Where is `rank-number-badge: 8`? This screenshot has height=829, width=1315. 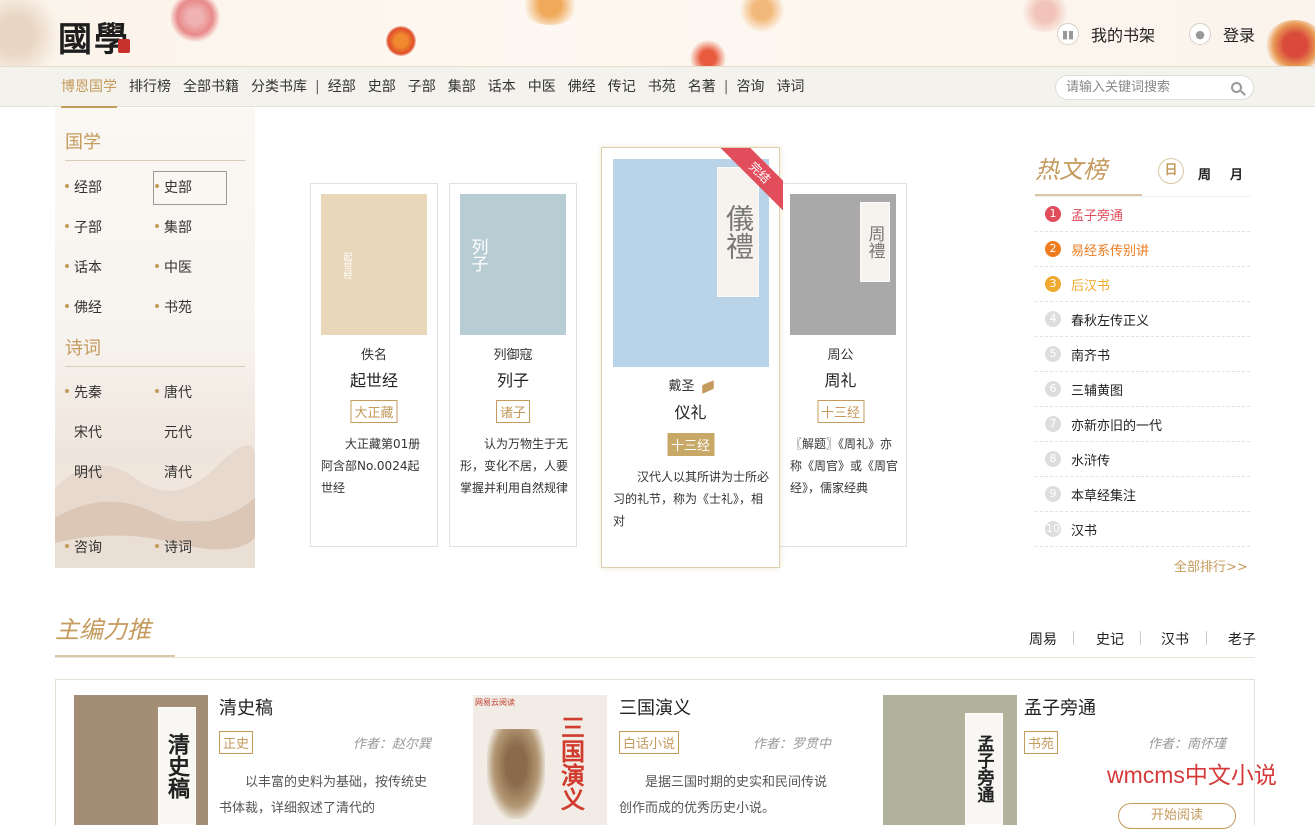 rank-number-badge: 8 is located at coordinates (1053, 459).